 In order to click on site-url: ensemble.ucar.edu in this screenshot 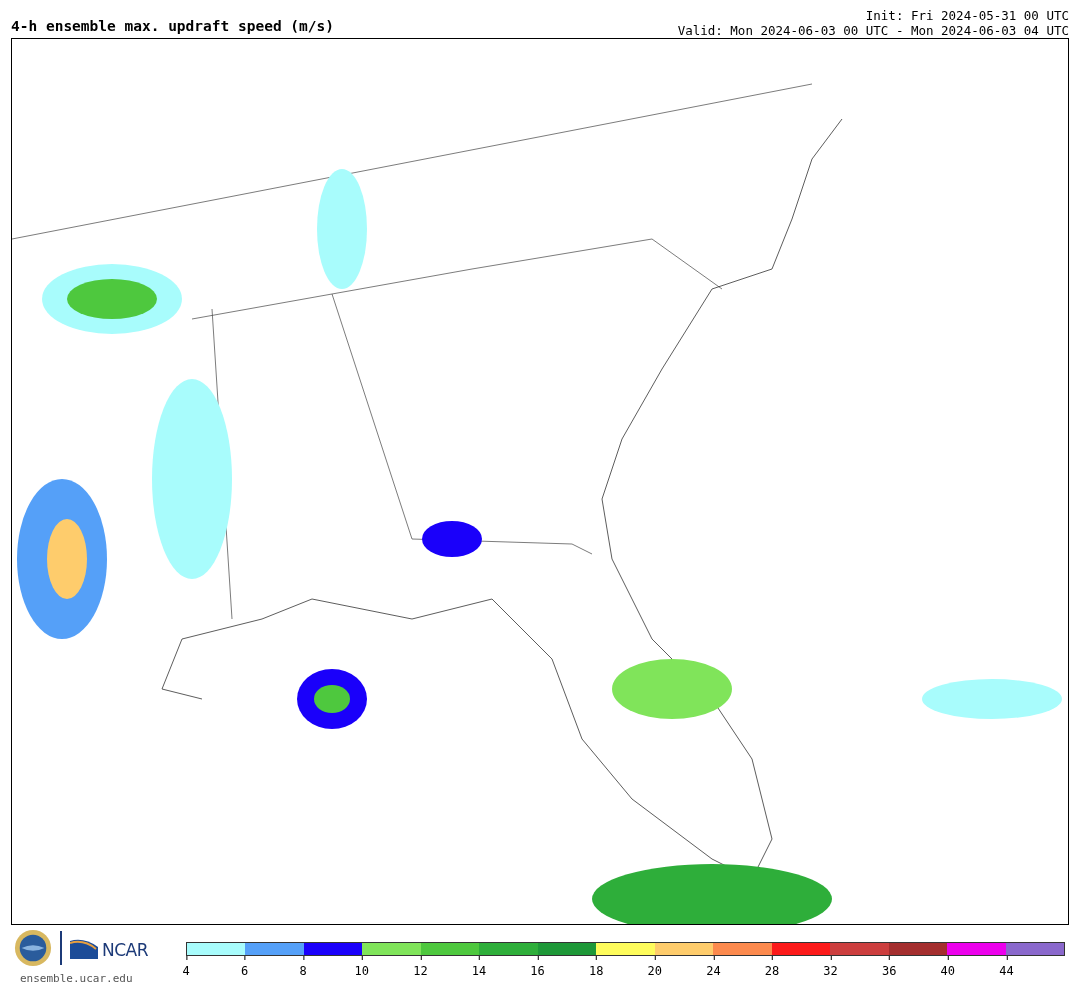, I will do `click(76, 979)`.